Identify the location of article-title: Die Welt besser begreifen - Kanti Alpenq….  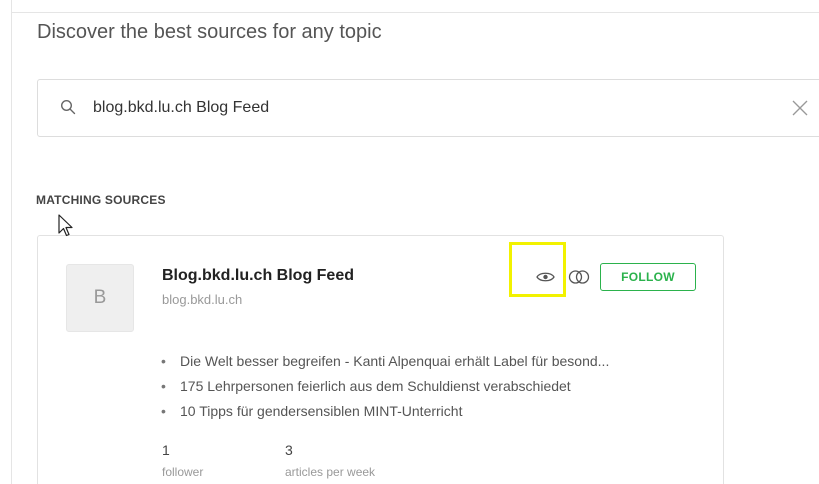
(394, 361).